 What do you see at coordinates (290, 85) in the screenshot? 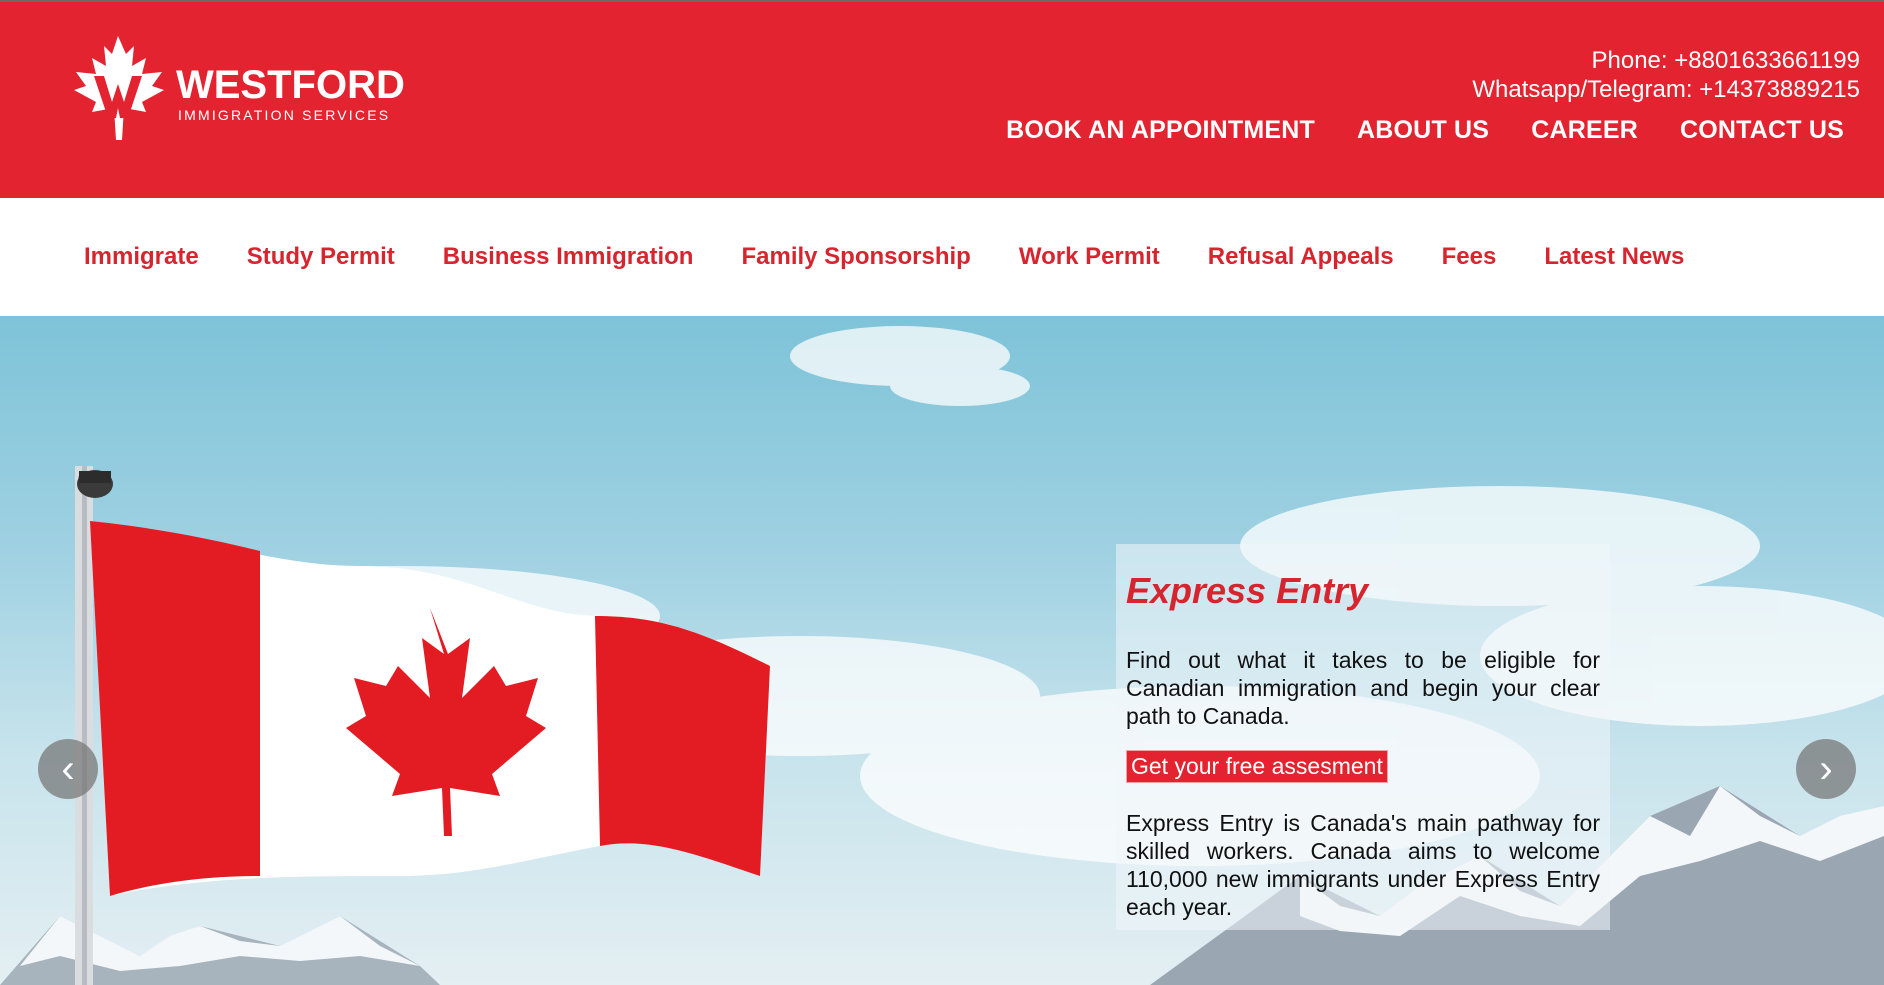
I see `svg-text: WESTFORD` at bounding box center [290, 85].